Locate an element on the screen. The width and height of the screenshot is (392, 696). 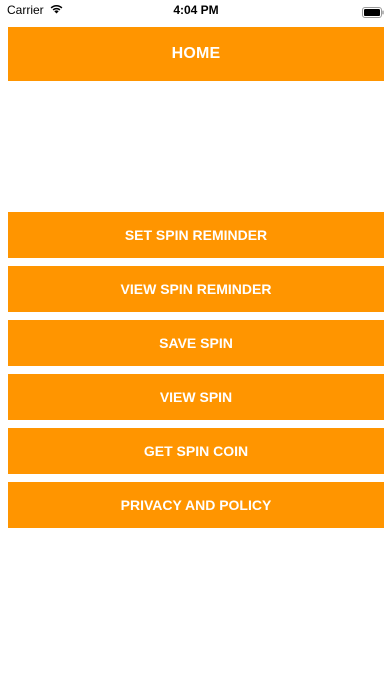
status-bar: Carrier 4:04 PM is located at coordinates (196, 11).